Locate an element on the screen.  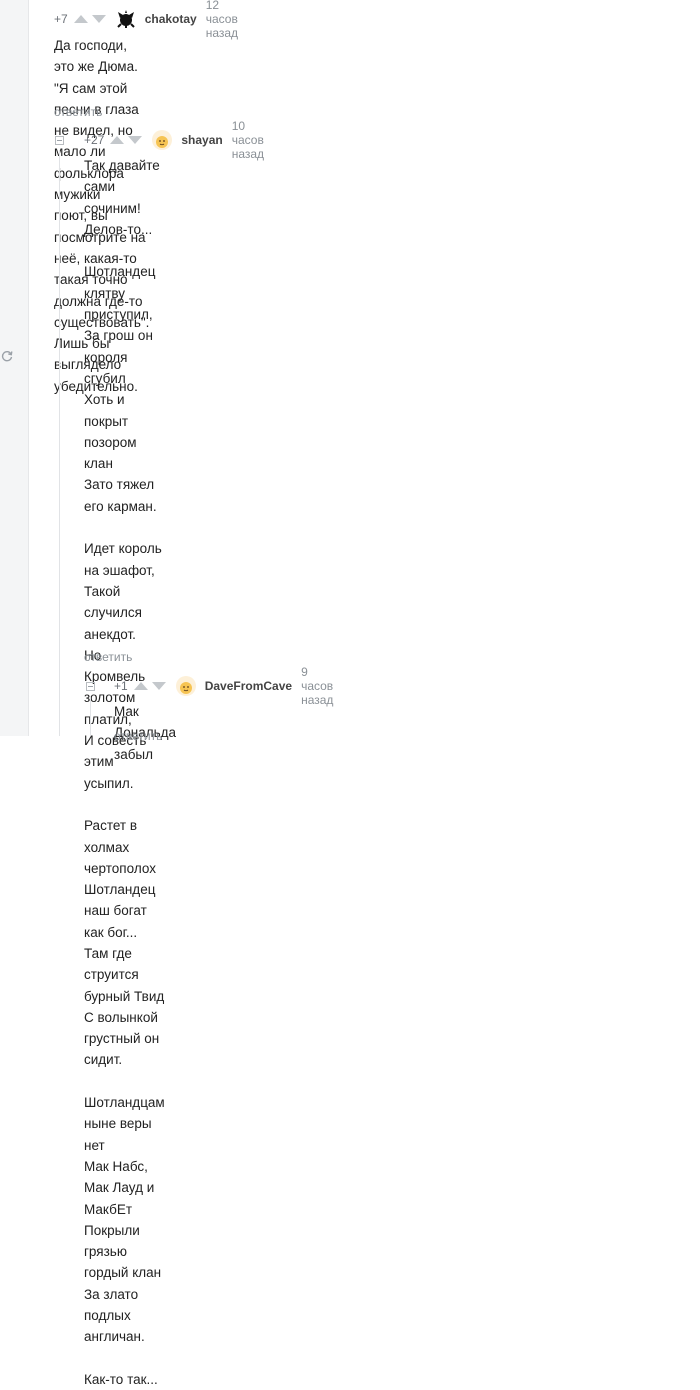
comment-header: +27 shayan 10 часов назад is located at coordinates (174, 140).